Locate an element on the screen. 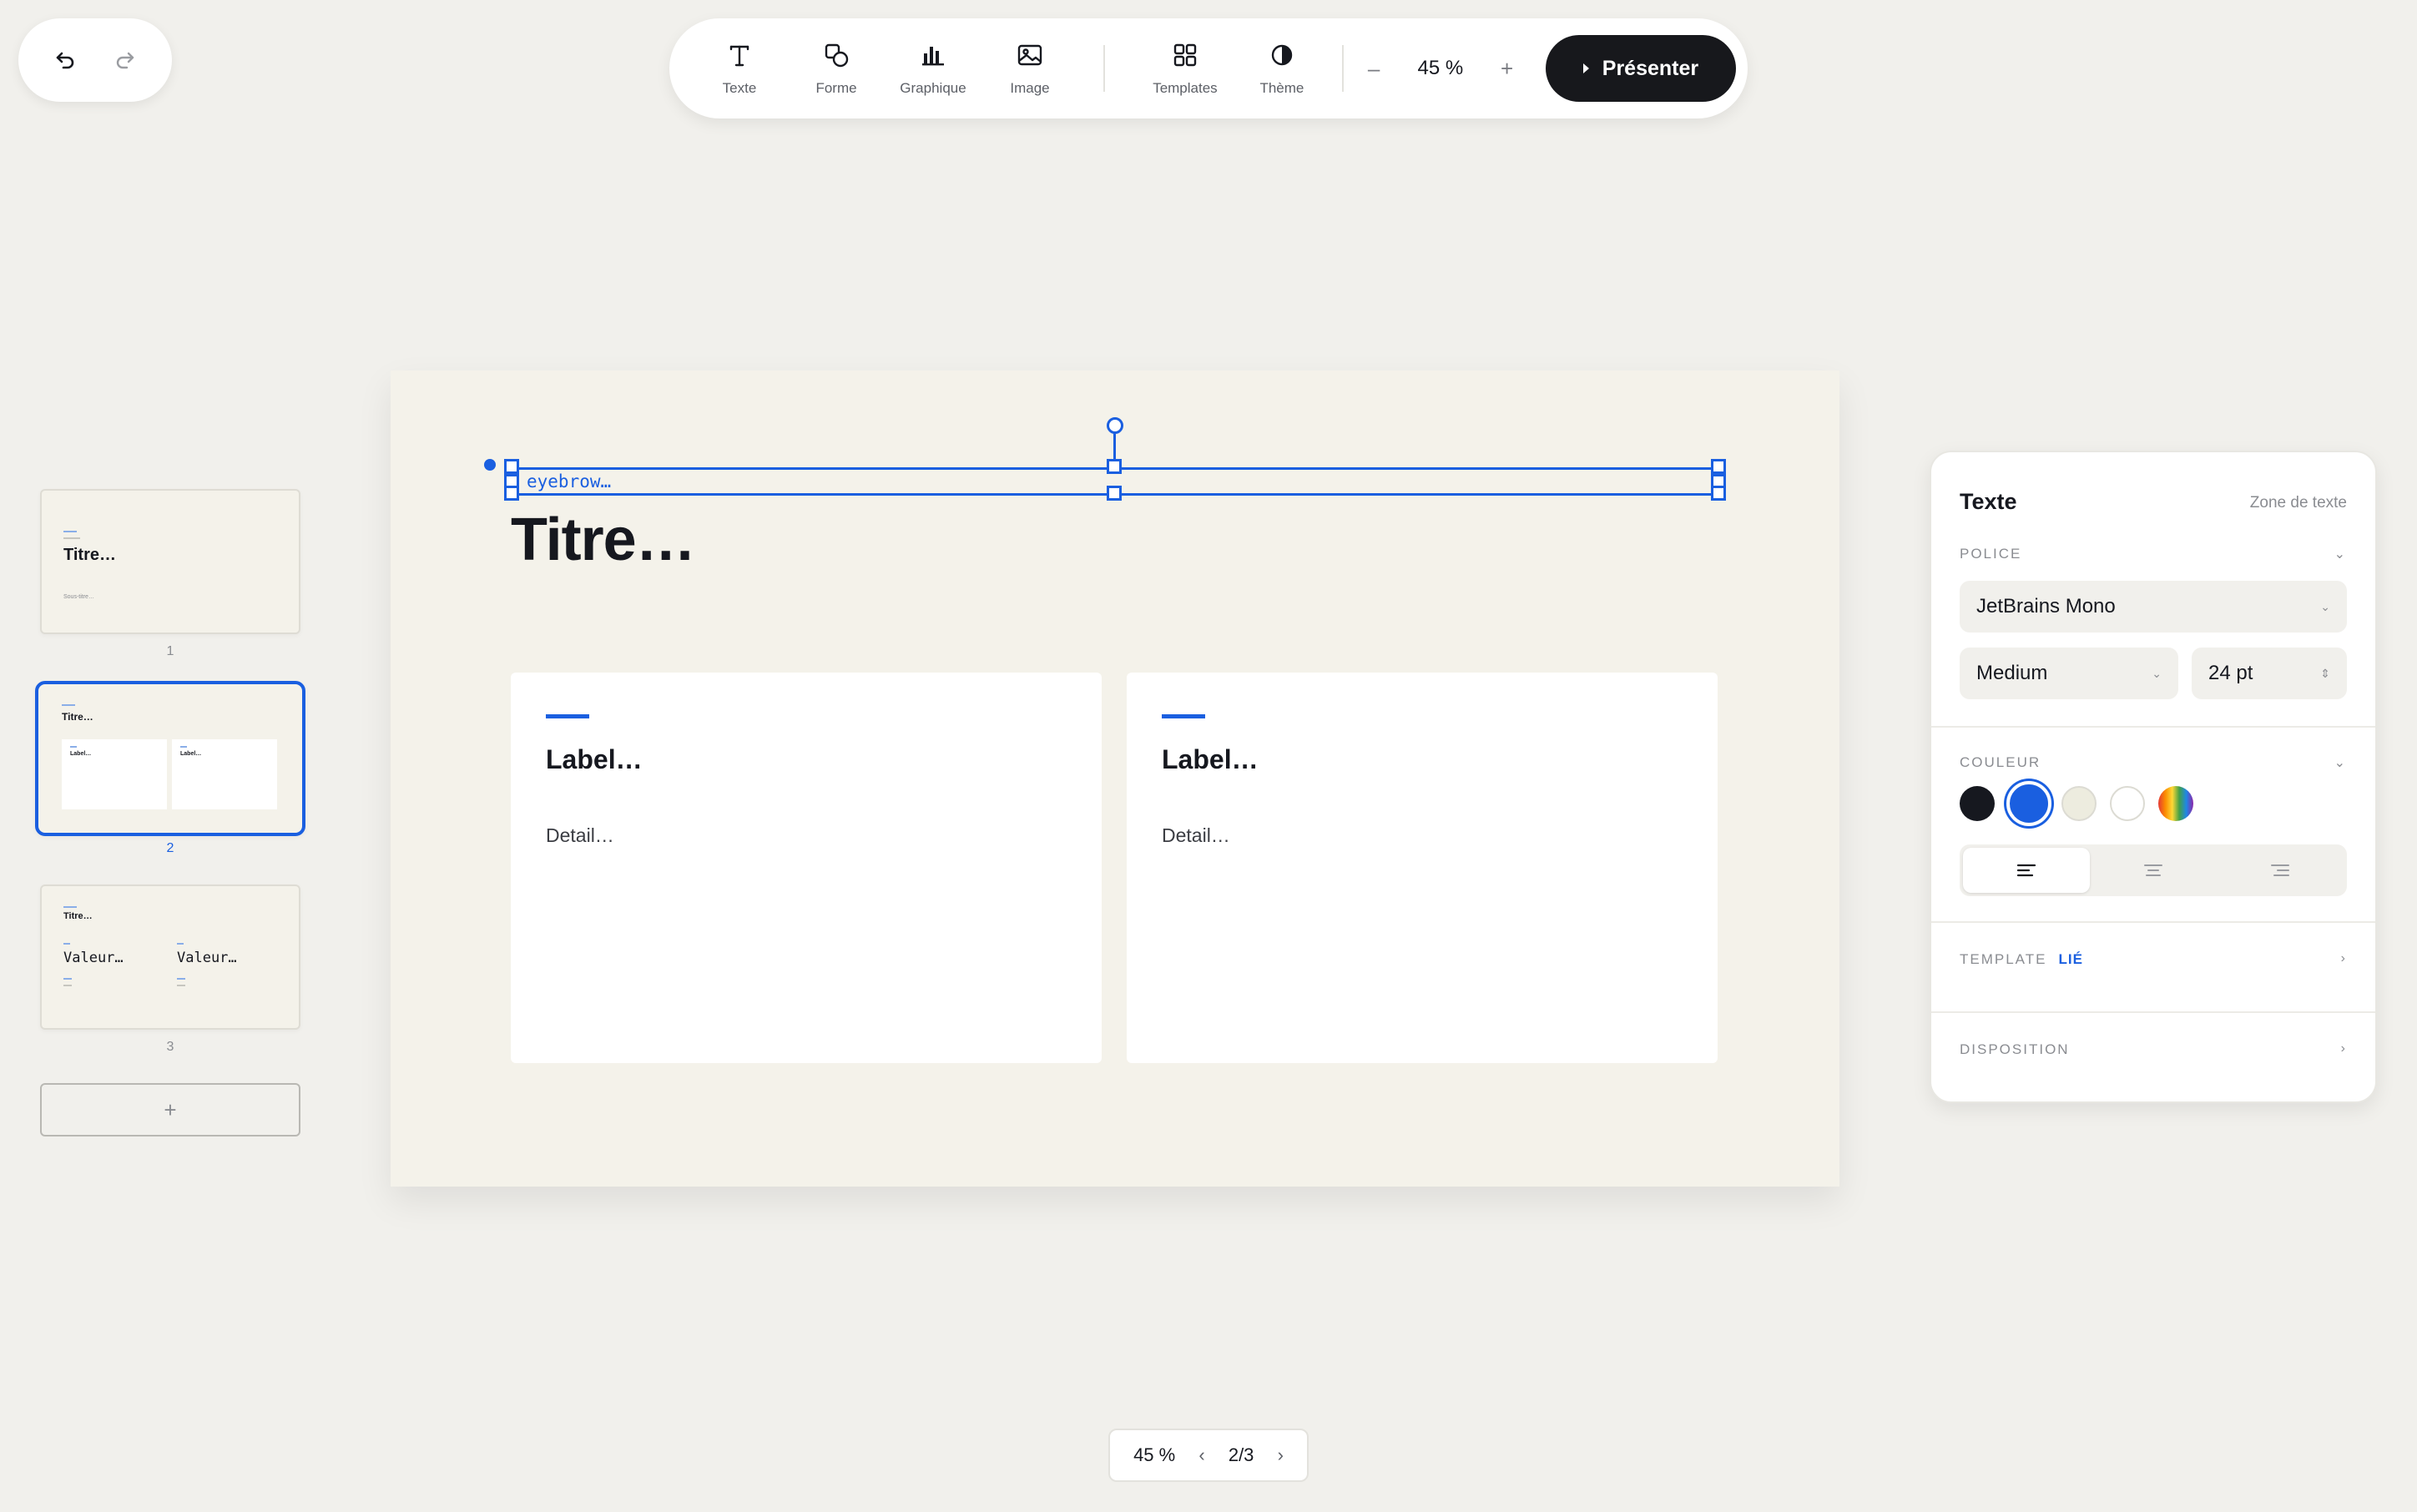 The height and width of the screenshot is (1512, 2417). color-swatch-blue-selected is located at coordinates (2028, 803).